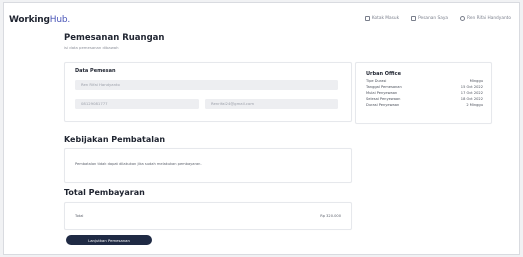  Describe the element at coordinates (59, 20) in the screenshot. I see `logo-text-hub: Hub.` at that location.